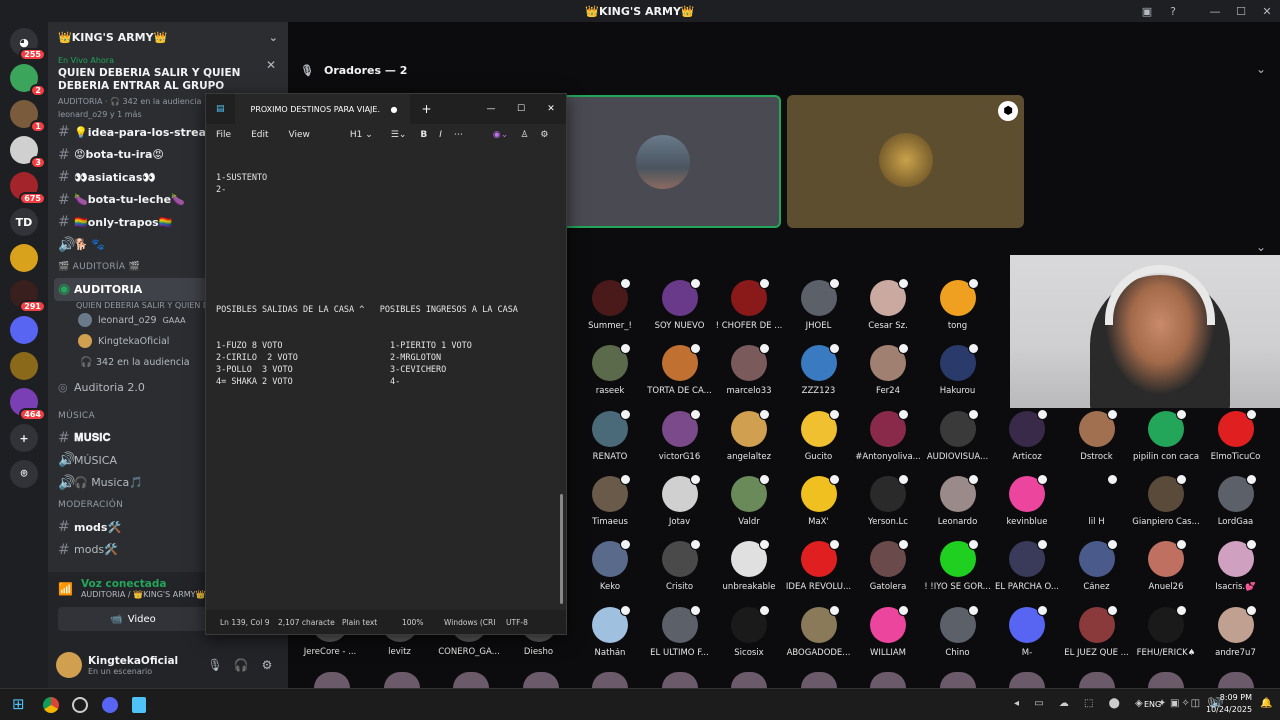  I want to click on server-header: 👑KING'S ARMY👑 ⌄, so click(168, 37).